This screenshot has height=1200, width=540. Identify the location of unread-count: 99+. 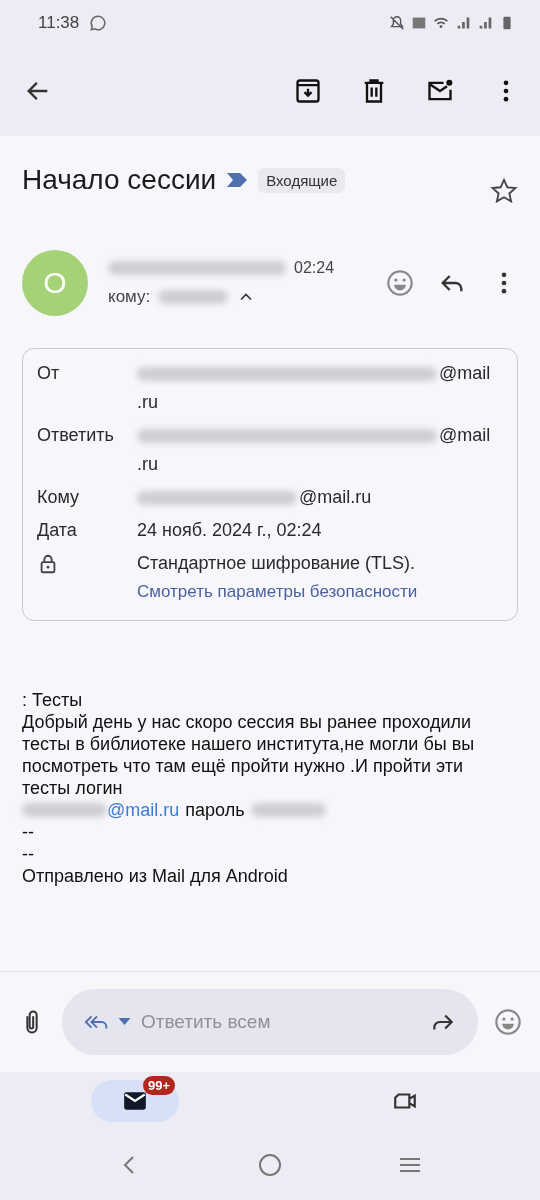
(159, 1085).